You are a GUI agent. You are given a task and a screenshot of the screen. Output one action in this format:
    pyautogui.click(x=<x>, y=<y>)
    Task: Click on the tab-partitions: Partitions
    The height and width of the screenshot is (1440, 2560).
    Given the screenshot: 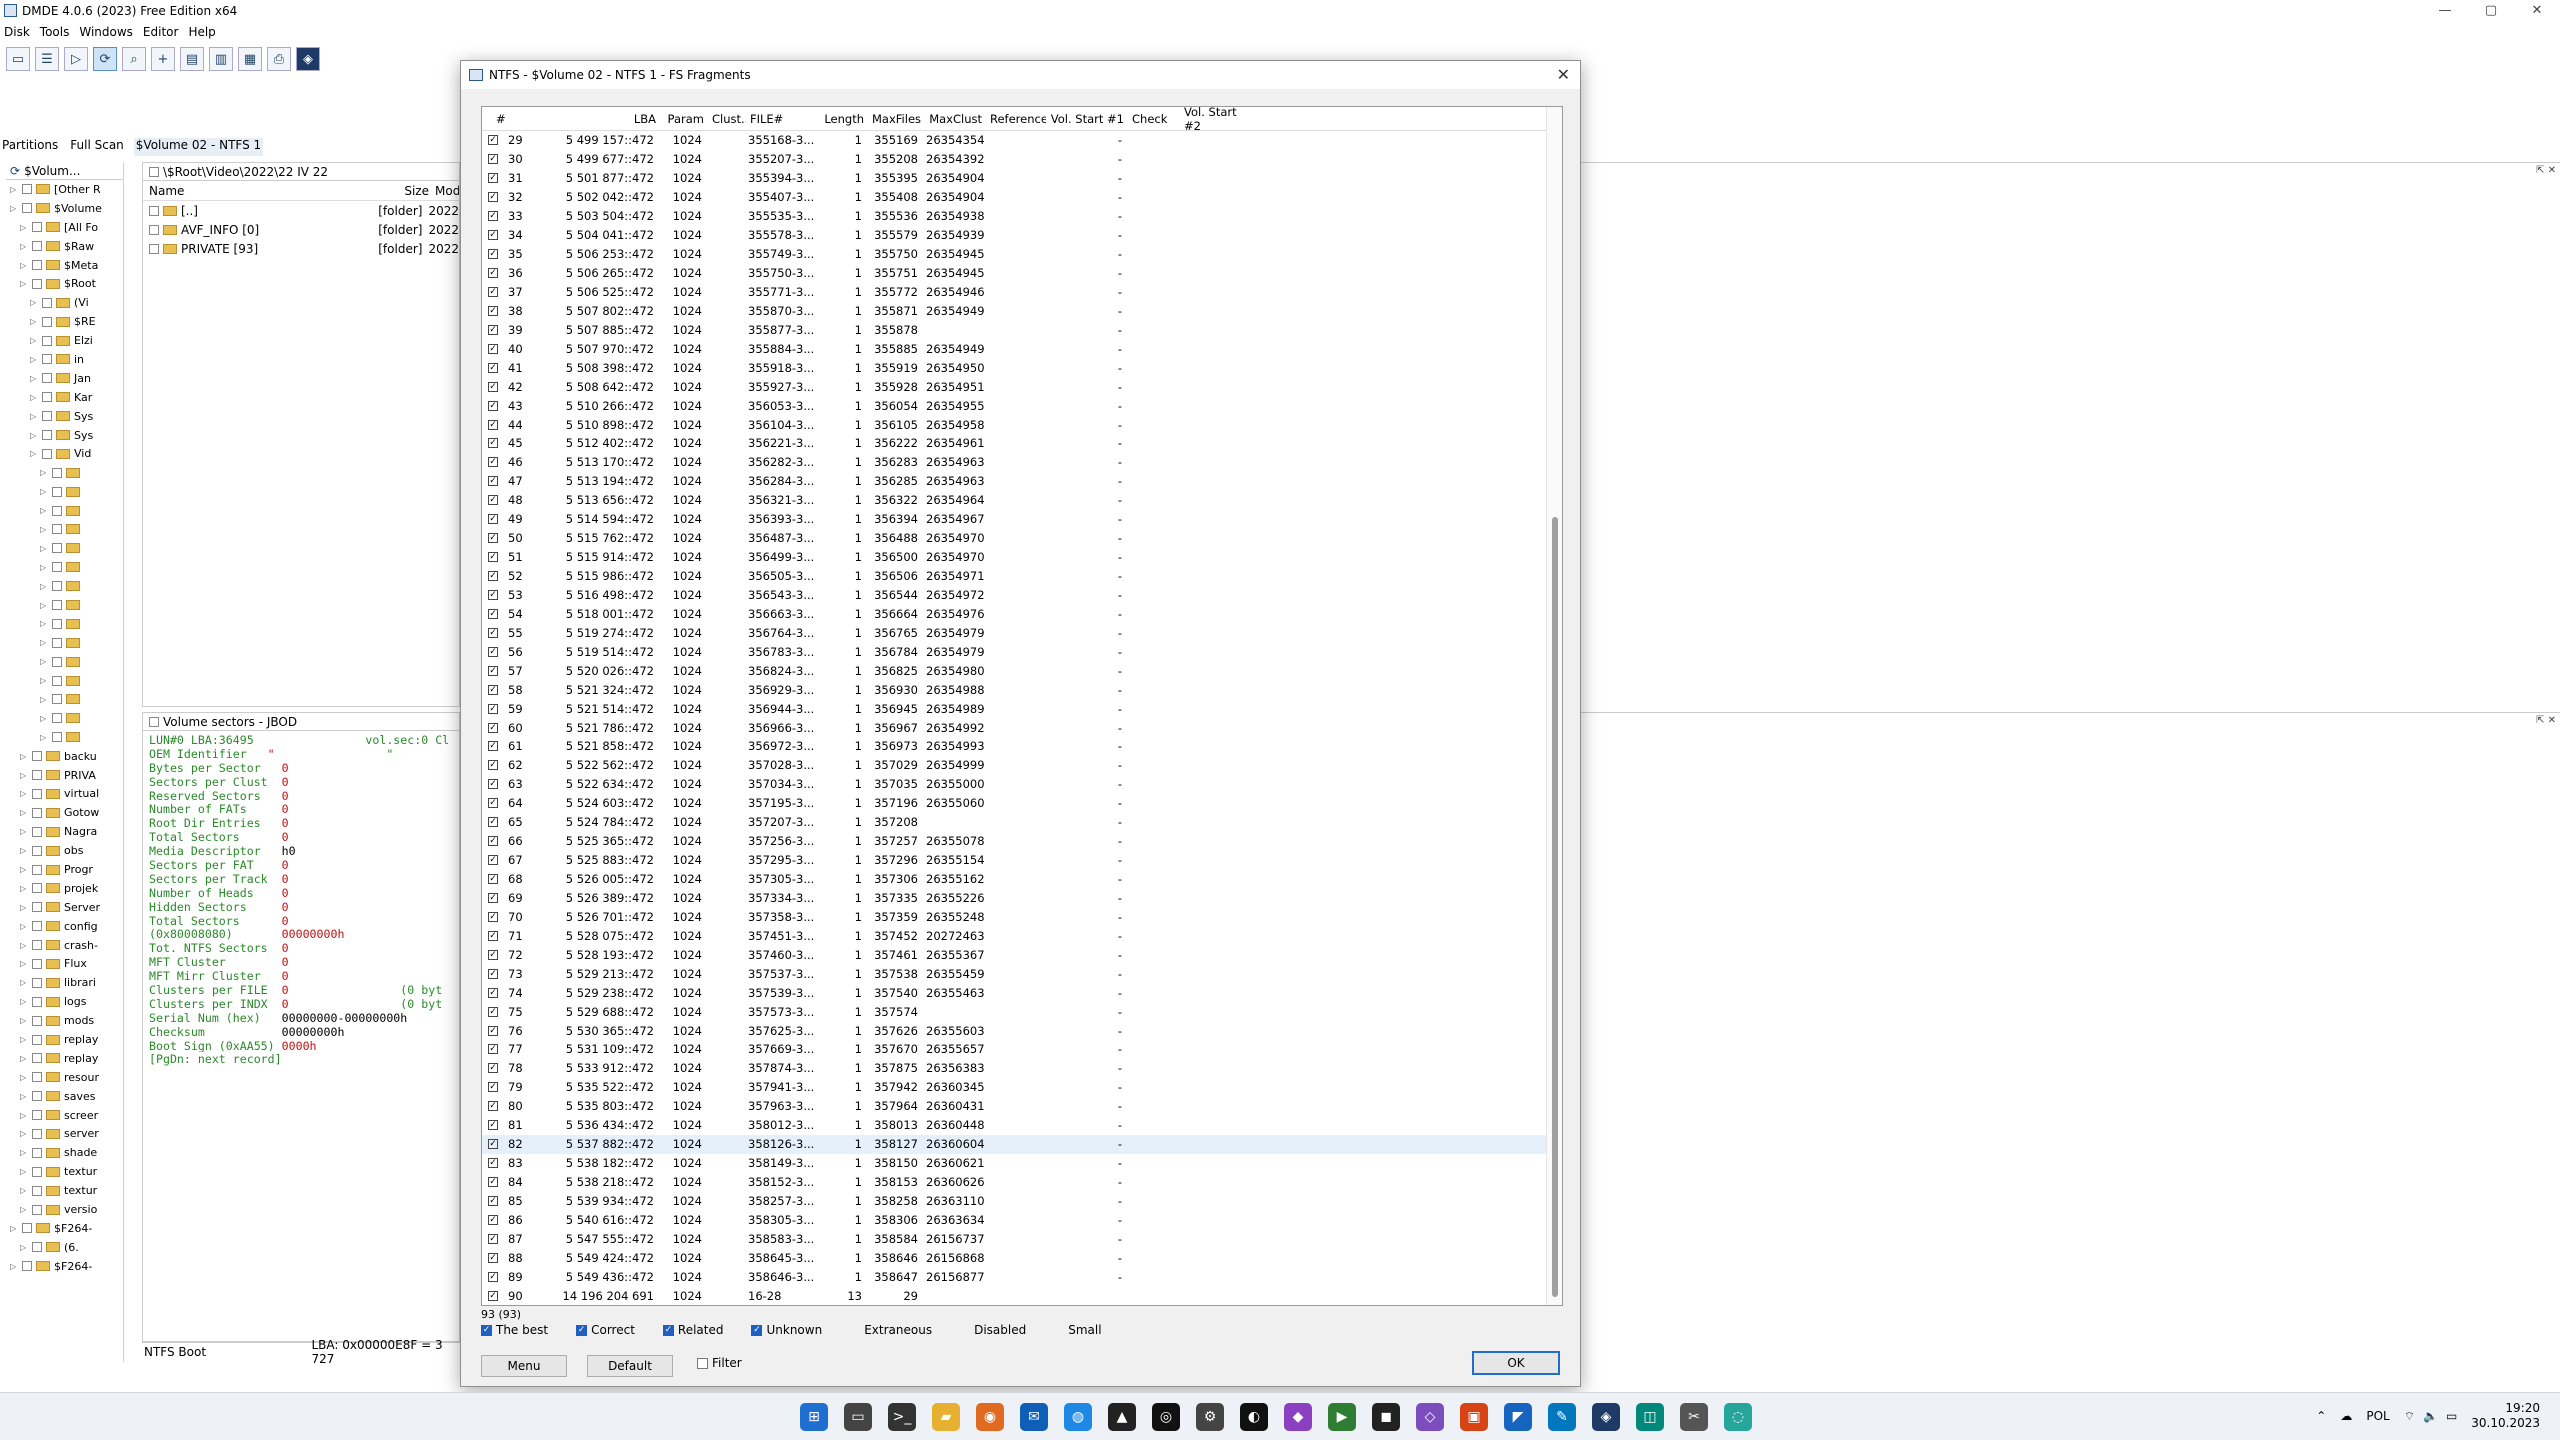 What is the action you would take?
    pyautogui.click(x=30, y=147)
    